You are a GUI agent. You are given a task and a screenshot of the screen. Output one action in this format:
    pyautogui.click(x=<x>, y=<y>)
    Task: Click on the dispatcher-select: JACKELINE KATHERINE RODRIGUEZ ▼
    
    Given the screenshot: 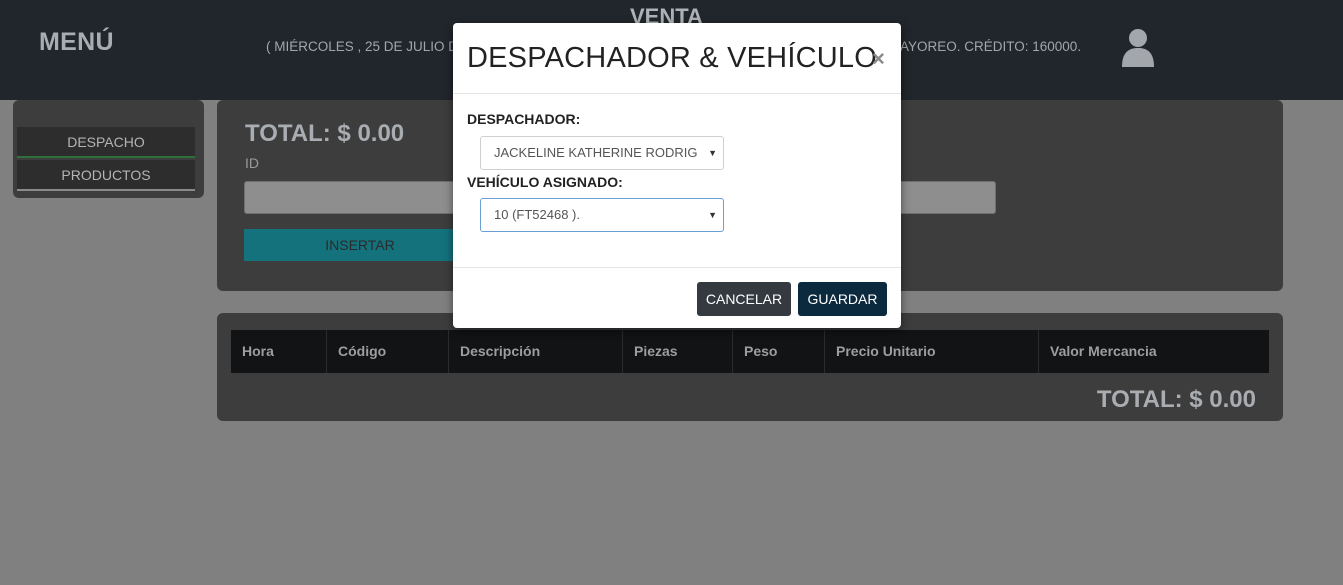 What is the action you would take?
    pyautogui.click(x=602, y=153)
    